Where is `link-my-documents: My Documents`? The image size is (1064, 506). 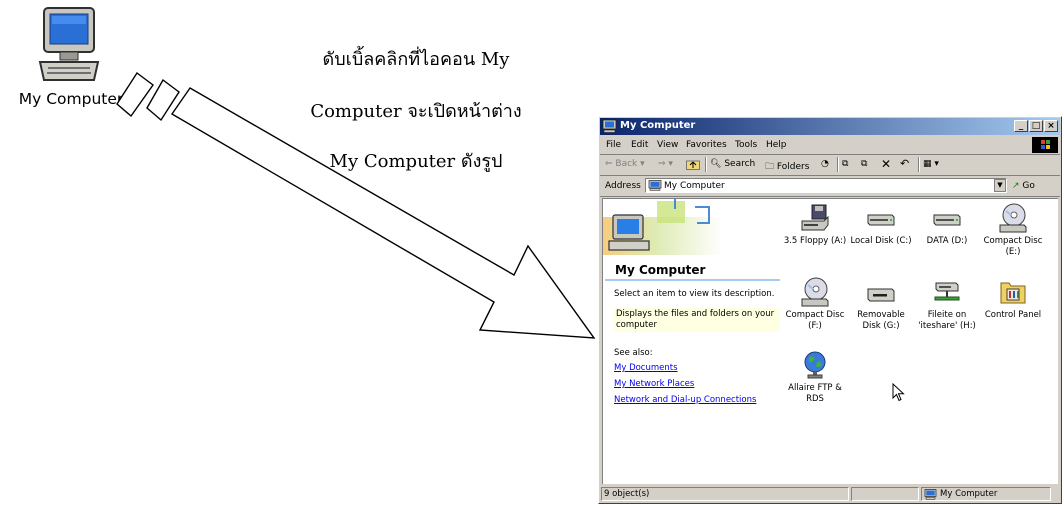 link-my-documents: My Documents is located at coordinates (646, 368).